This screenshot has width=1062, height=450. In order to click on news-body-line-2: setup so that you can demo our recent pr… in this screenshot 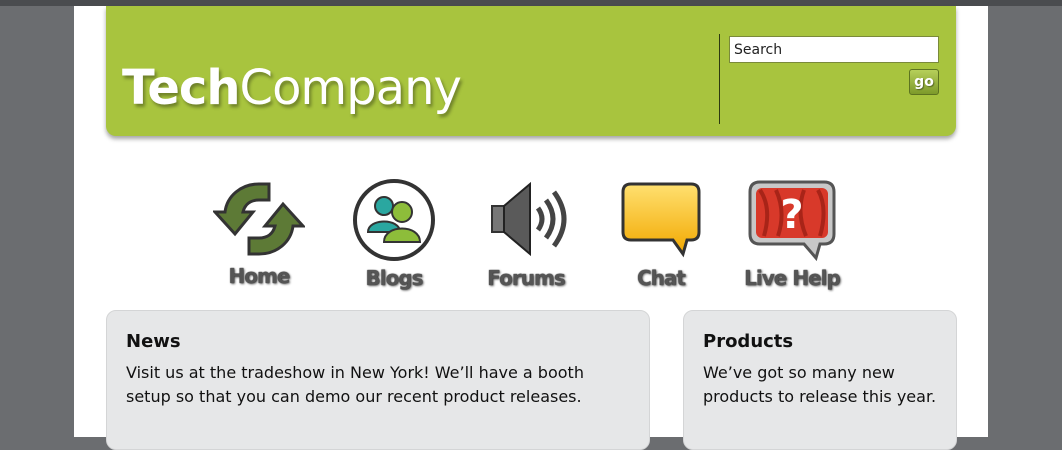, I will do `click(354, 396)`.